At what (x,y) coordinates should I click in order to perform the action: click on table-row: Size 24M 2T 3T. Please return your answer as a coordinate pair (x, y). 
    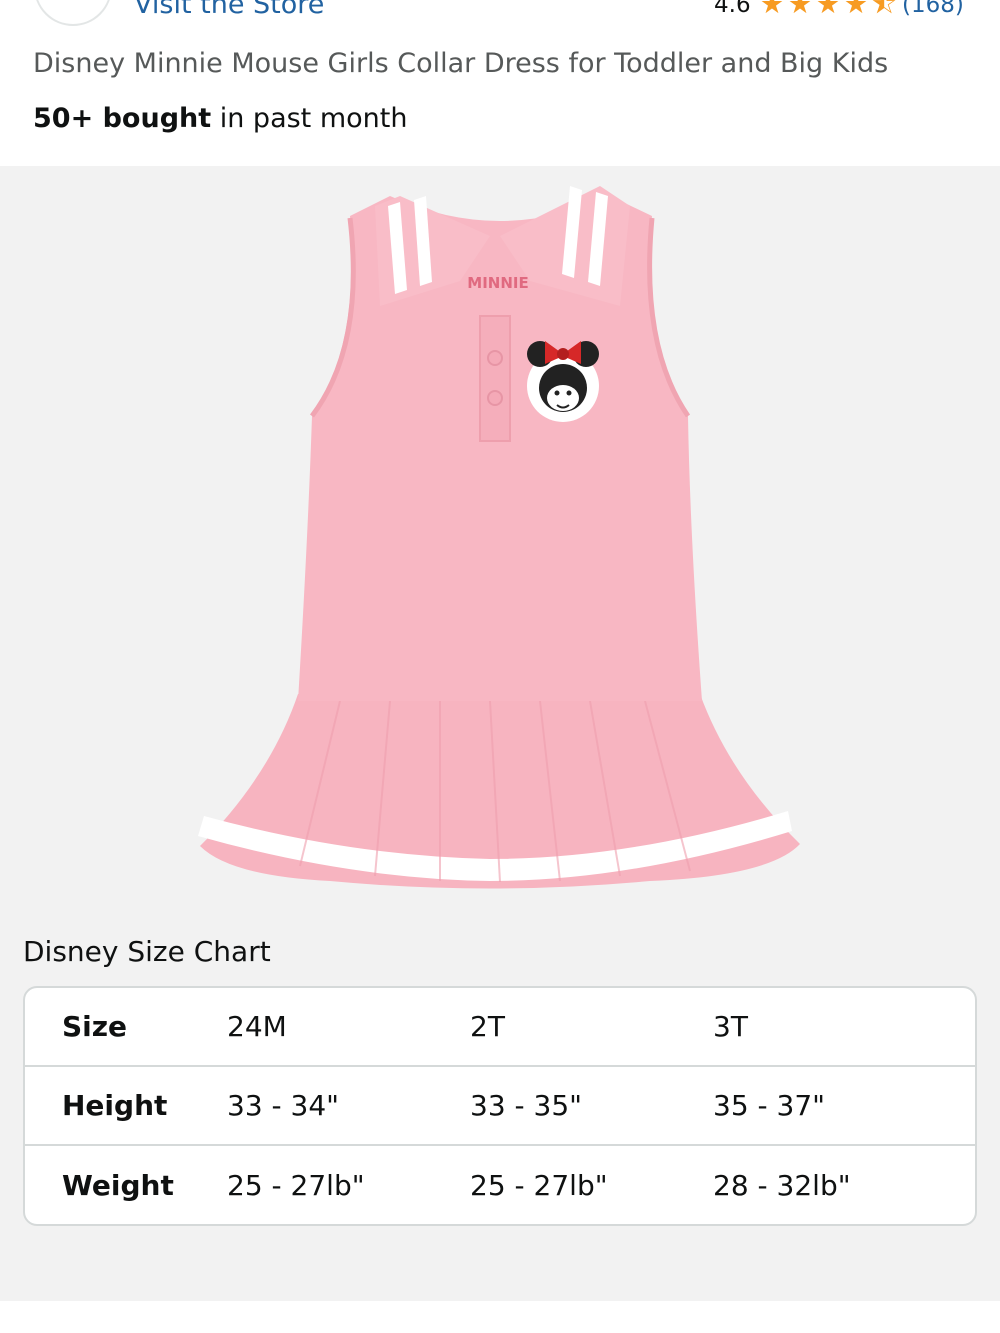
    Looking at the image, I should click on (500, 1027).